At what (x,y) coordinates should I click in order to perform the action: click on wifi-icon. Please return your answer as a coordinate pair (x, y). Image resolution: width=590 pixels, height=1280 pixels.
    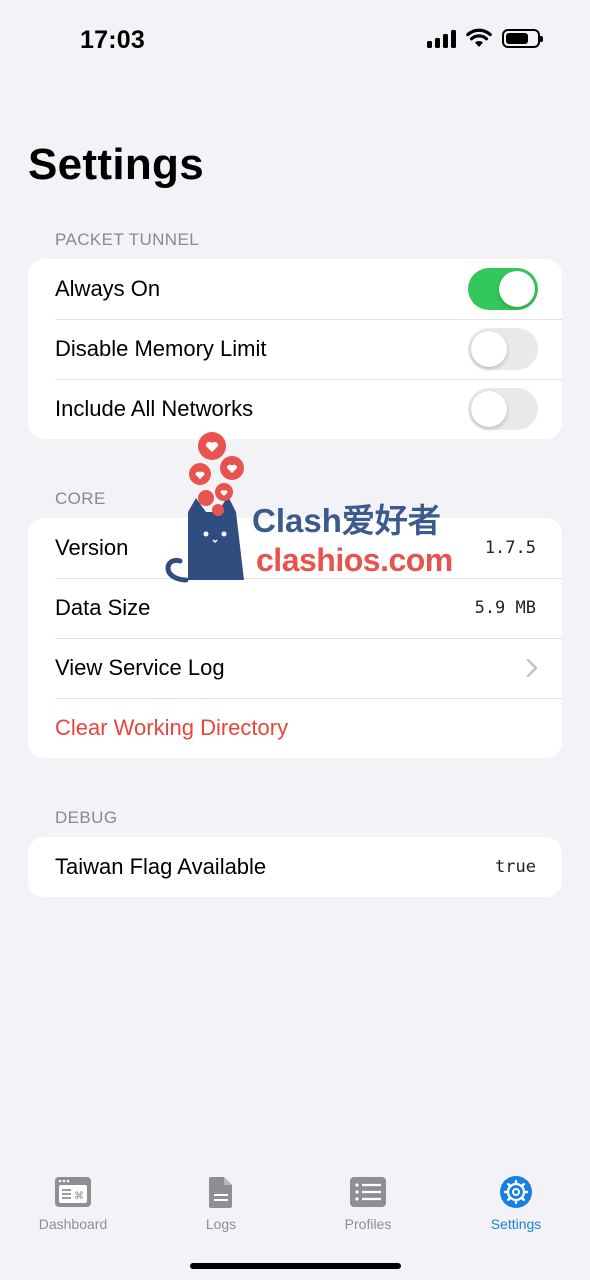
    Looking at the image, I should click on (479, 37).